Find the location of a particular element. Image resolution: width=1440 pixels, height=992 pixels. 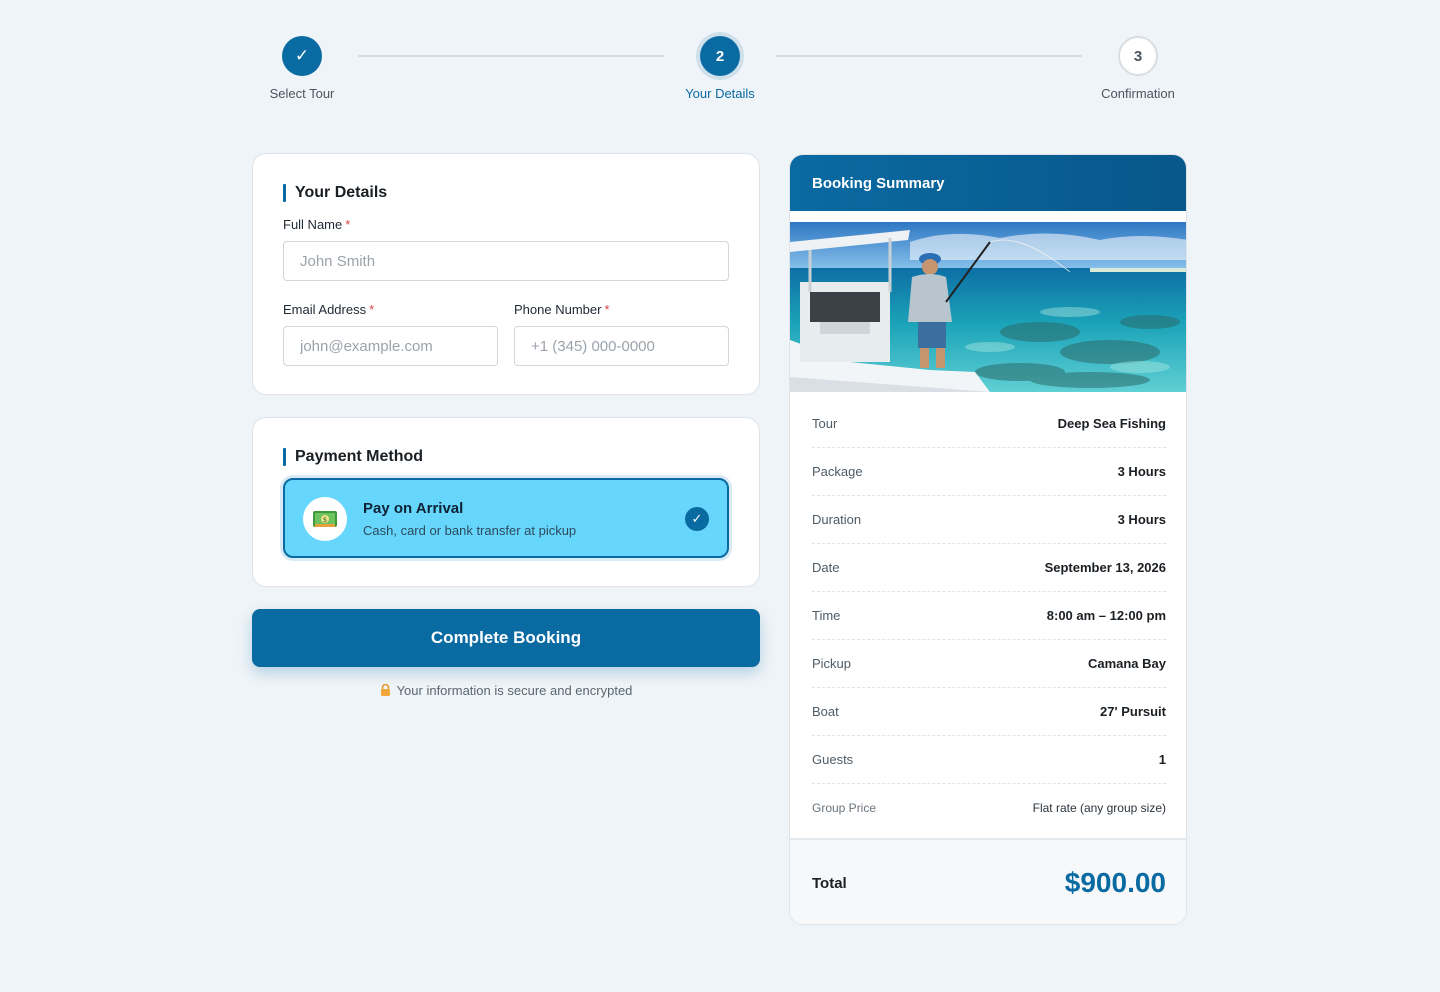

summary-key: Date is located at coordinates (826, 567).